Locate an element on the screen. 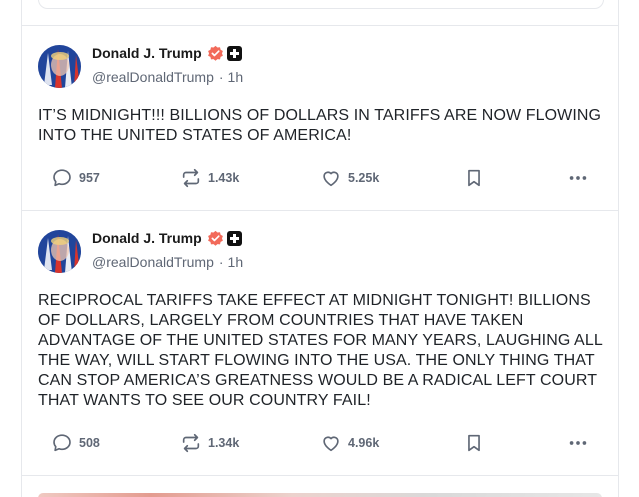 This screenshot has width=639, height=497. post-action-bar: 957 1.43k 5.25k is located at coordinates (320, 178).